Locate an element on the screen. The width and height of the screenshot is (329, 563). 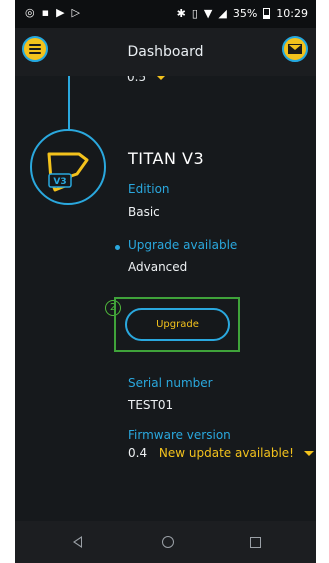
mail-button is located at coordinates (295, 49).